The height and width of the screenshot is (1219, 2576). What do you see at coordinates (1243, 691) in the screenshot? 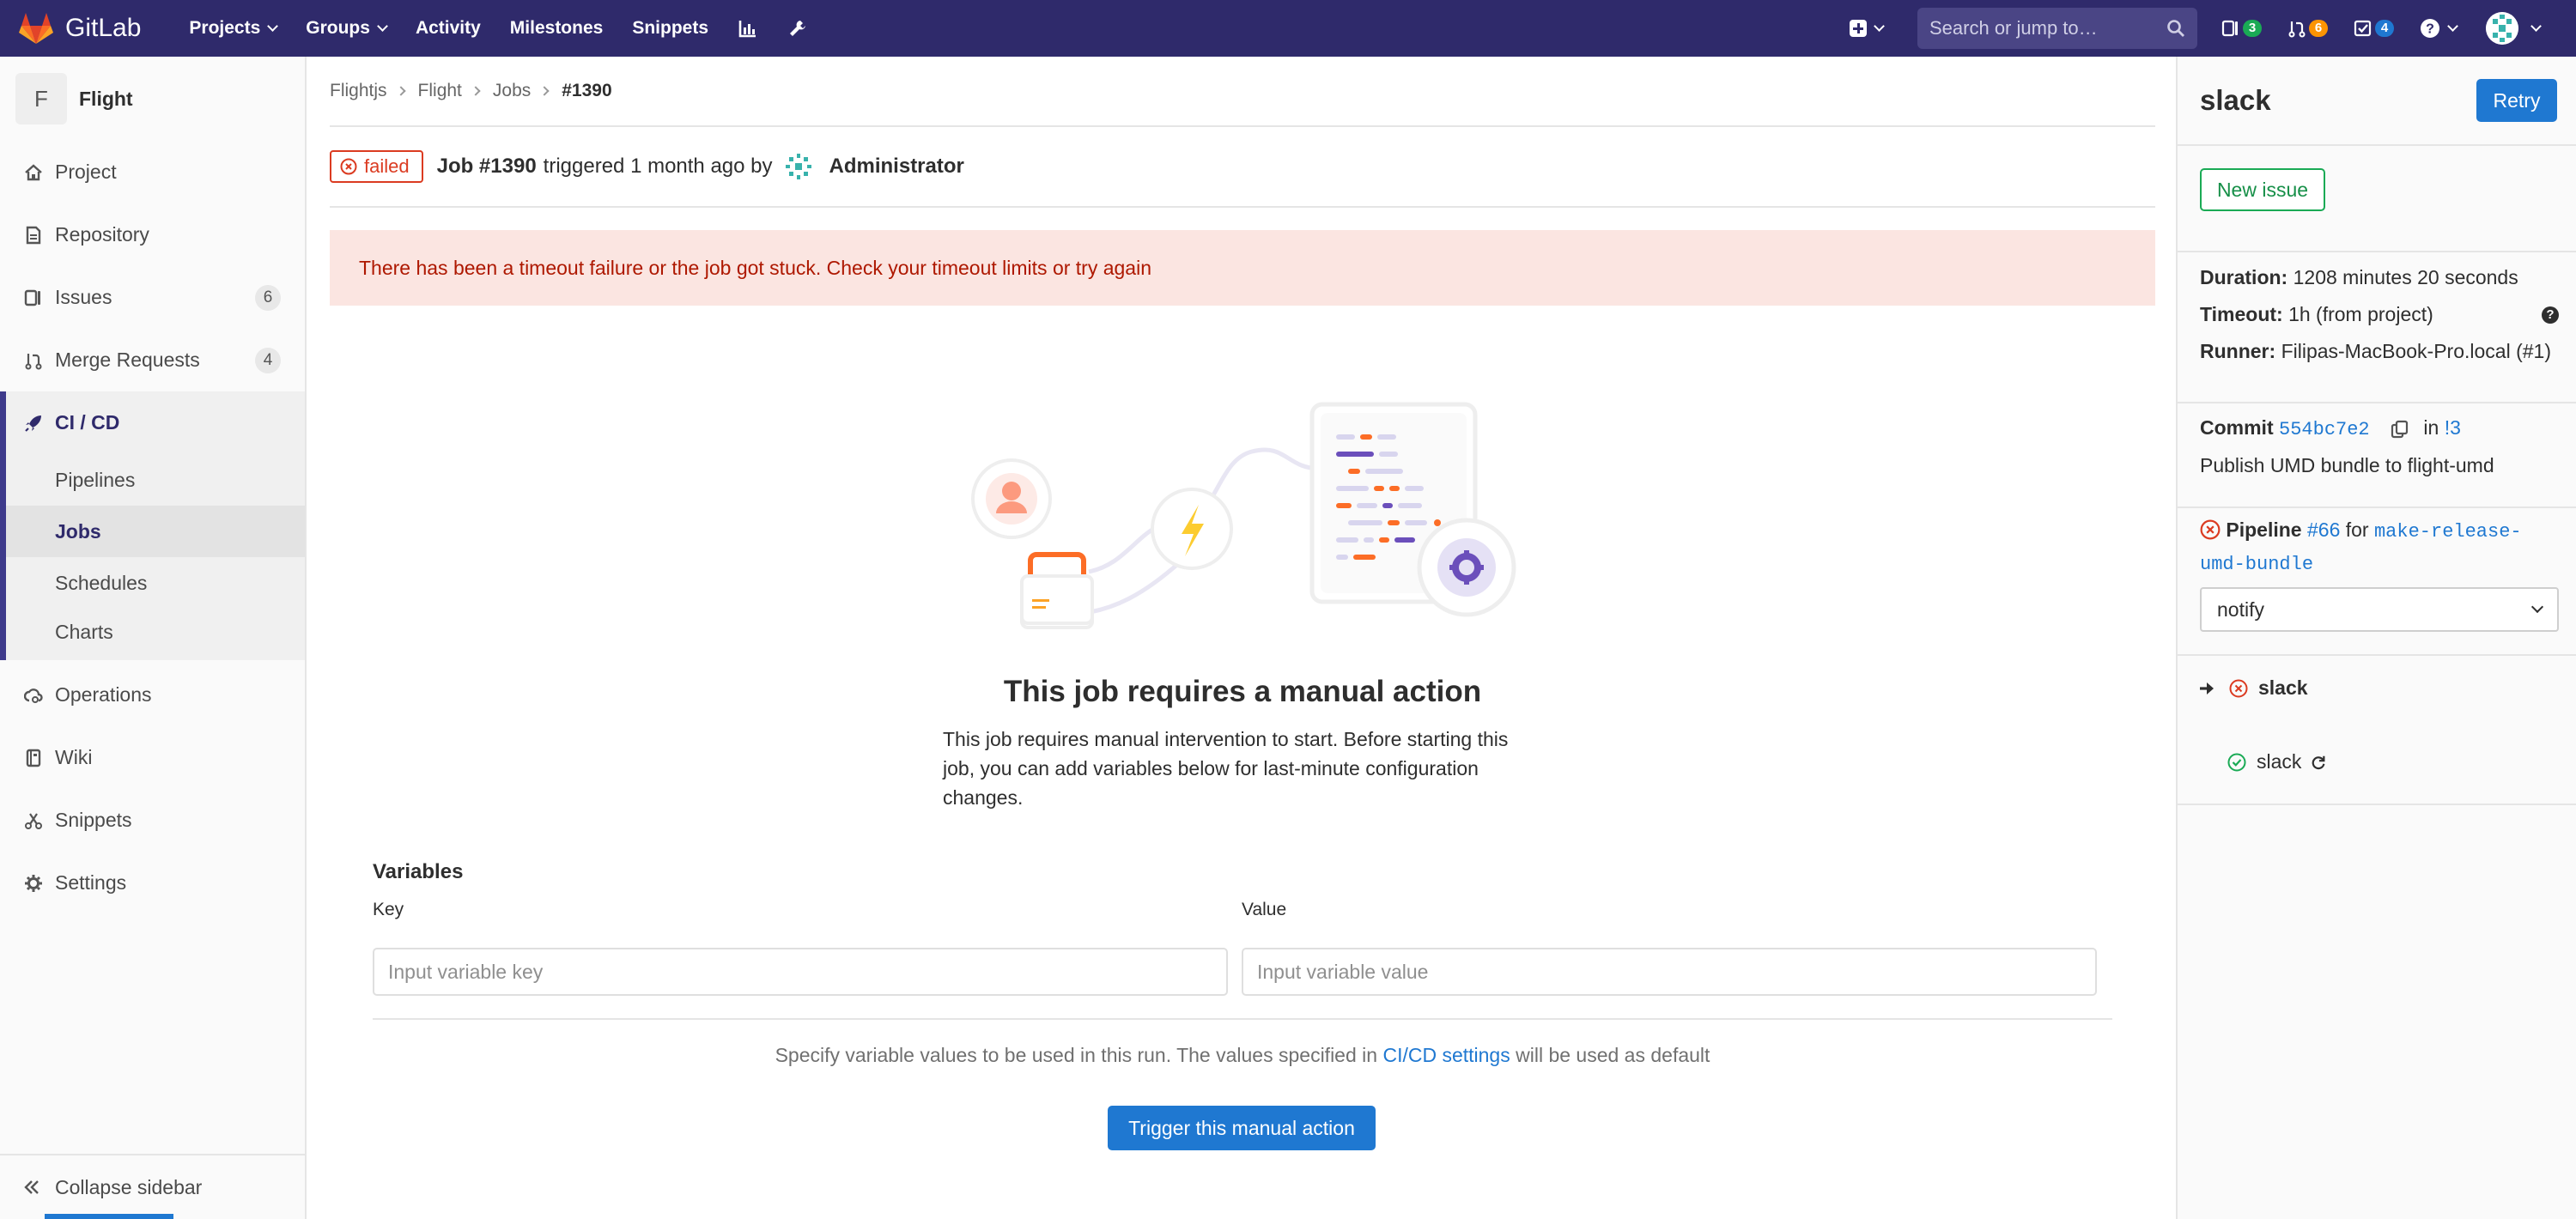
I see `empty-state-title: This job requires a manual action` at bounding box center [1243, 691].